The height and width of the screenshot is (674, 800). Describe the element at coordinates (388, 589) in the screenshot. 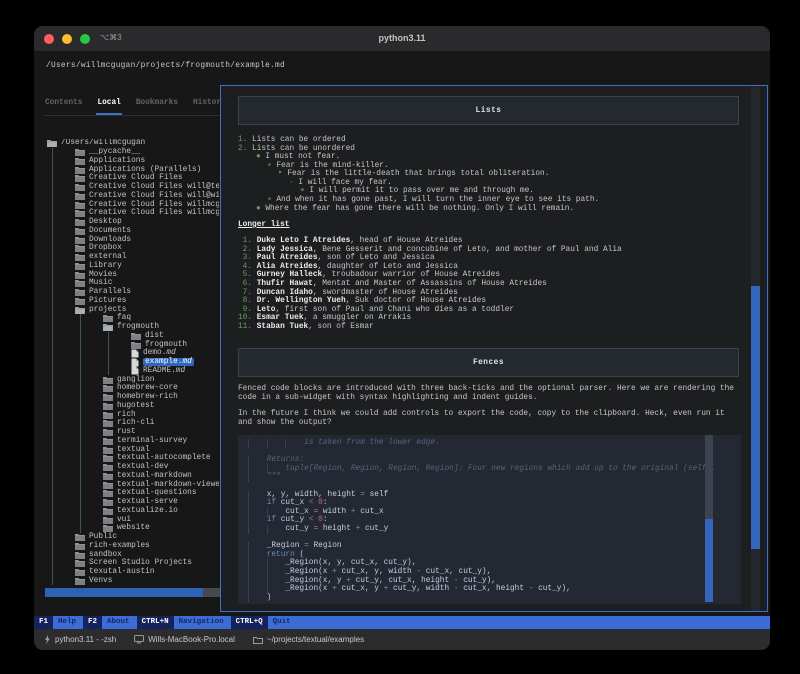

I see `code-token: +` at that location.